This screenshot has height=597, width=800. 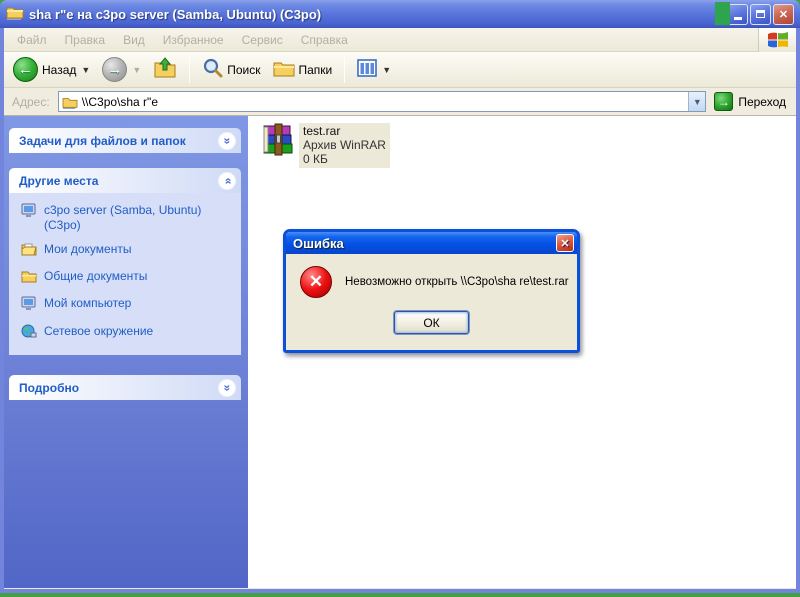 What do you see at coordinates (284, 69) in the screenshot?
I see `folders-icon` at bounding box center [284, 69].